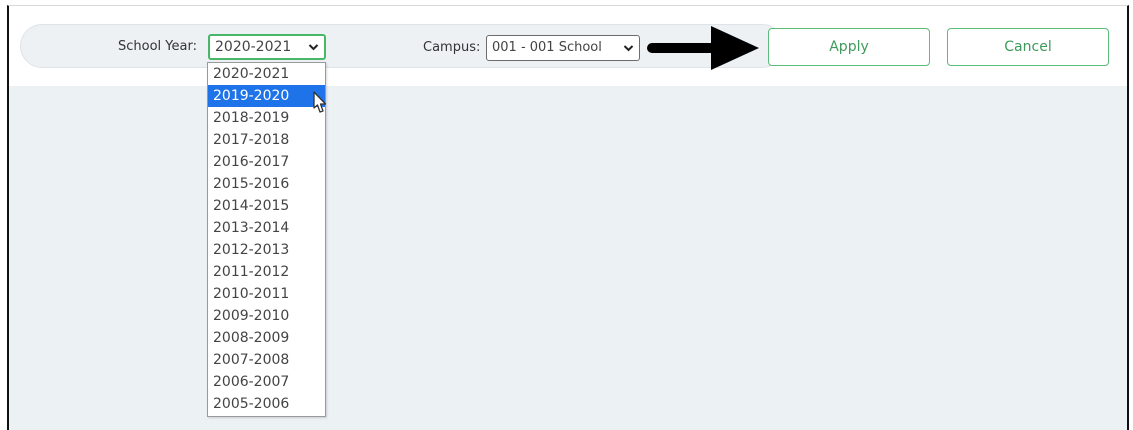 Image resolution: width=1133 pixels, height=430 pixels. Describe the element at coordinates (266, 338) in the screenshot. I see `school-year-option: 2008-2009` at that location.